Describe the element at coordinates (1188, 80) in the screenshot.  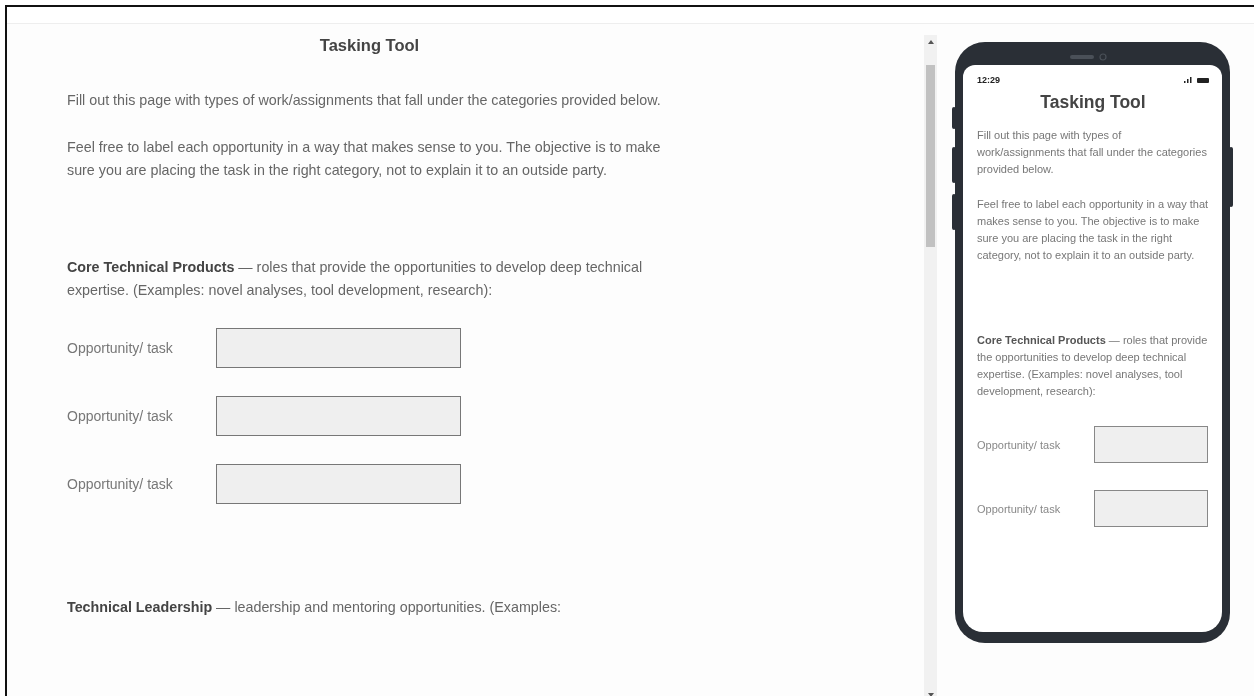
I see `signal-icon` at that location.